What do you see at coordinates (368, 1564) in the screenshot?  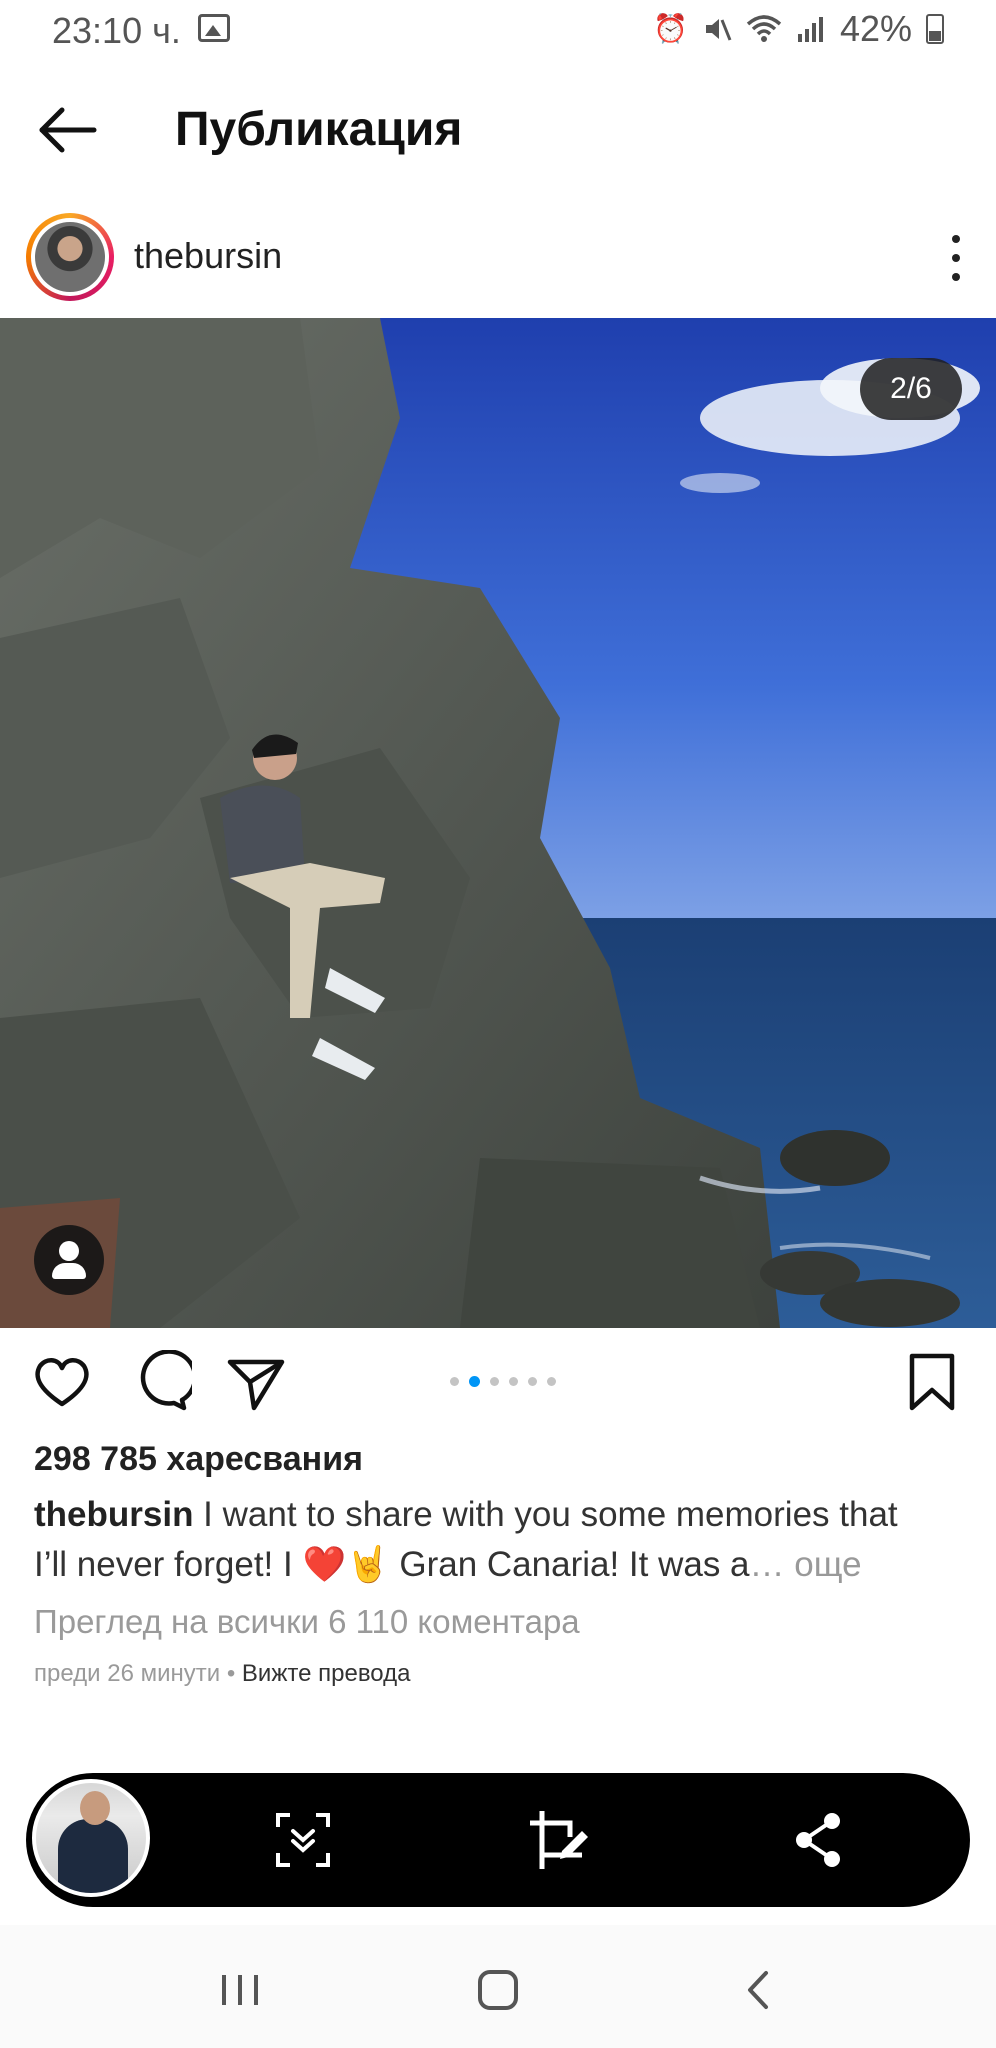 I see `rock-emoji: 🤘` at bounding box center [368, 1564].